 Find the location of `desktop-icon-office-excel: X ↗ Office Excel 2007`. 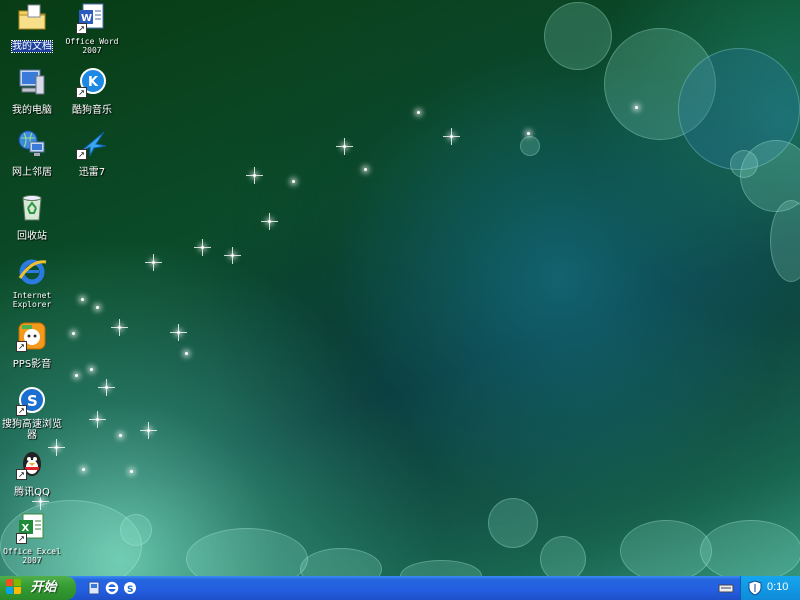

desktop-icon-office-excel: X ↗ Office Excel 2007 is located at coordinates (32, 539).